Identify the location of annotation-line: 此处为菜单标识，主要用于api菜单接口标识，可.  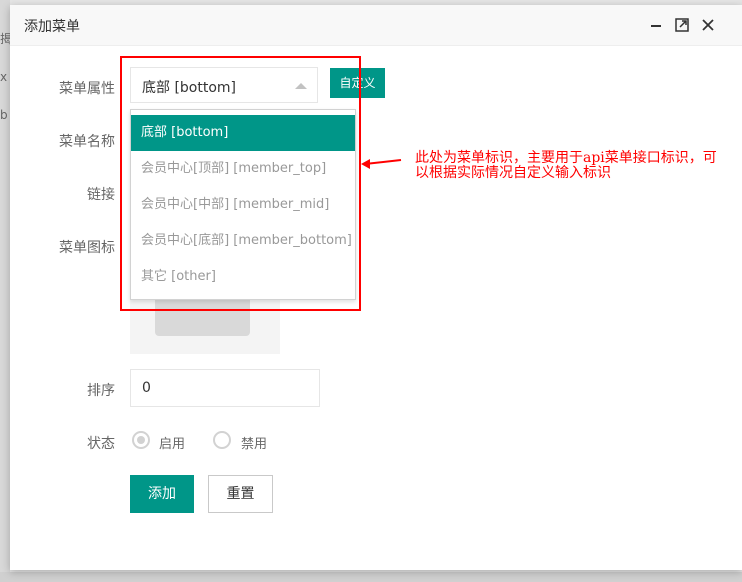
(566, 158).